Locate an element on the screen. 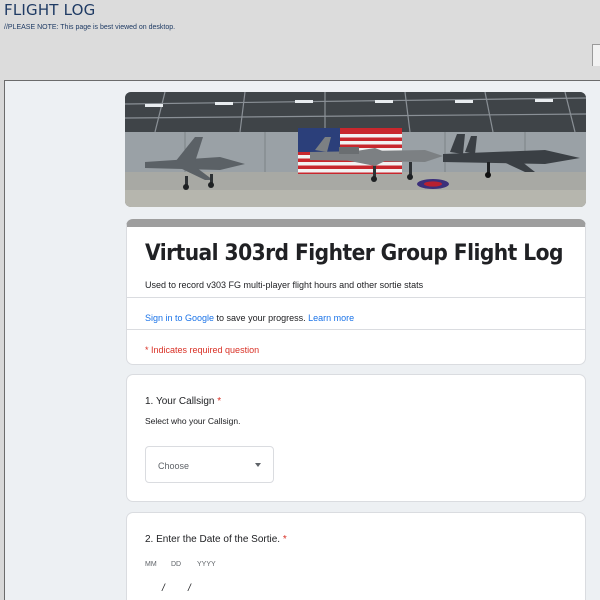 Image resolution: width=600 pixels, height=600 pixels. hangar-illustration is located at coordinates (355, 149).